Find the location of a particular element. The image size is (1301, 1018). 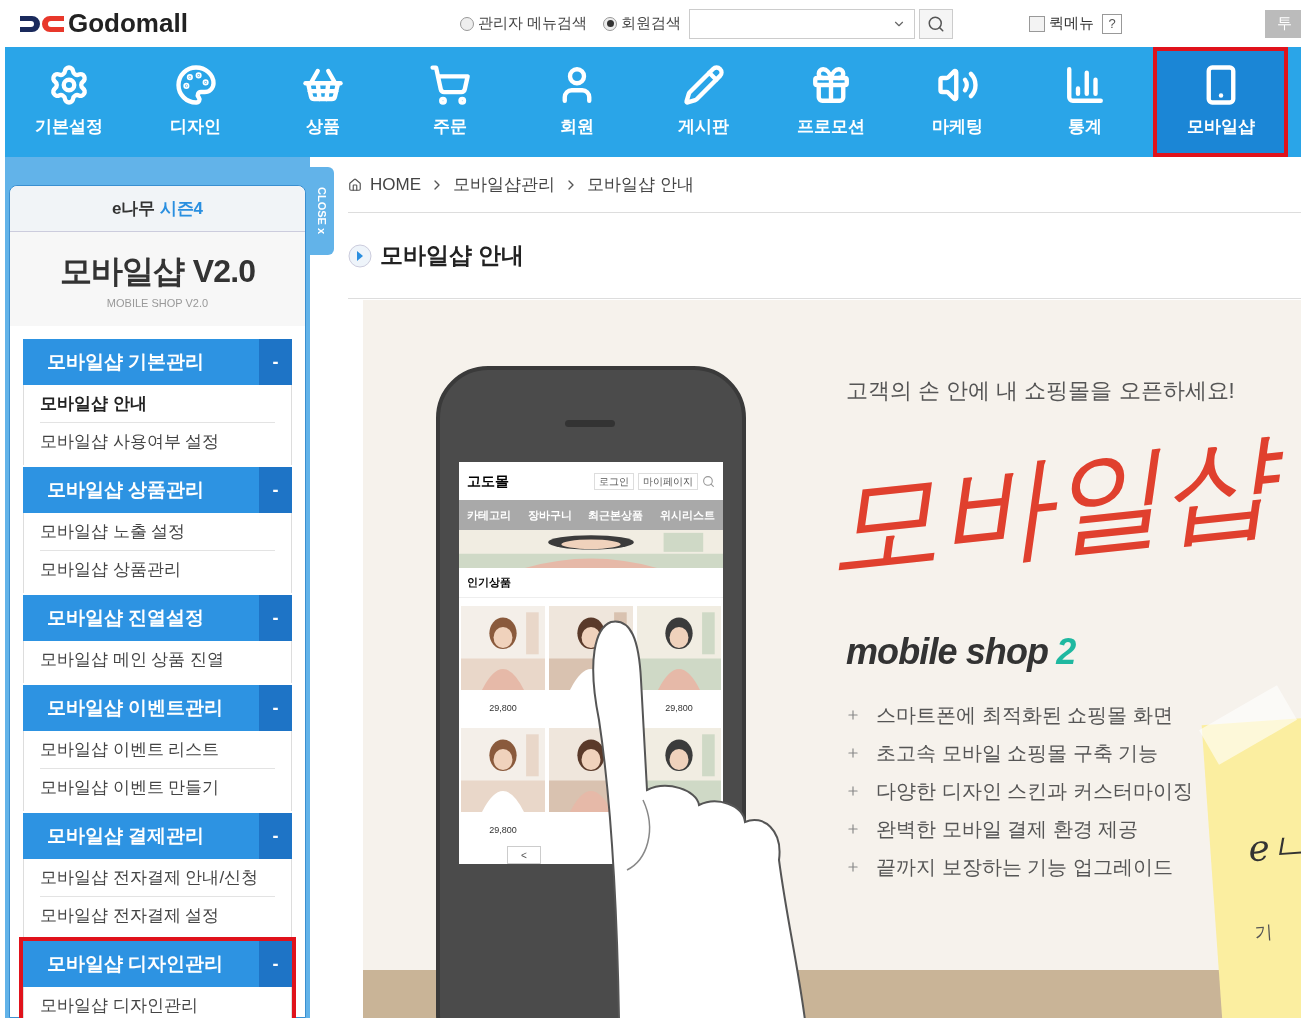

nav-tab: 주문 is located at coordinates (449, 102).